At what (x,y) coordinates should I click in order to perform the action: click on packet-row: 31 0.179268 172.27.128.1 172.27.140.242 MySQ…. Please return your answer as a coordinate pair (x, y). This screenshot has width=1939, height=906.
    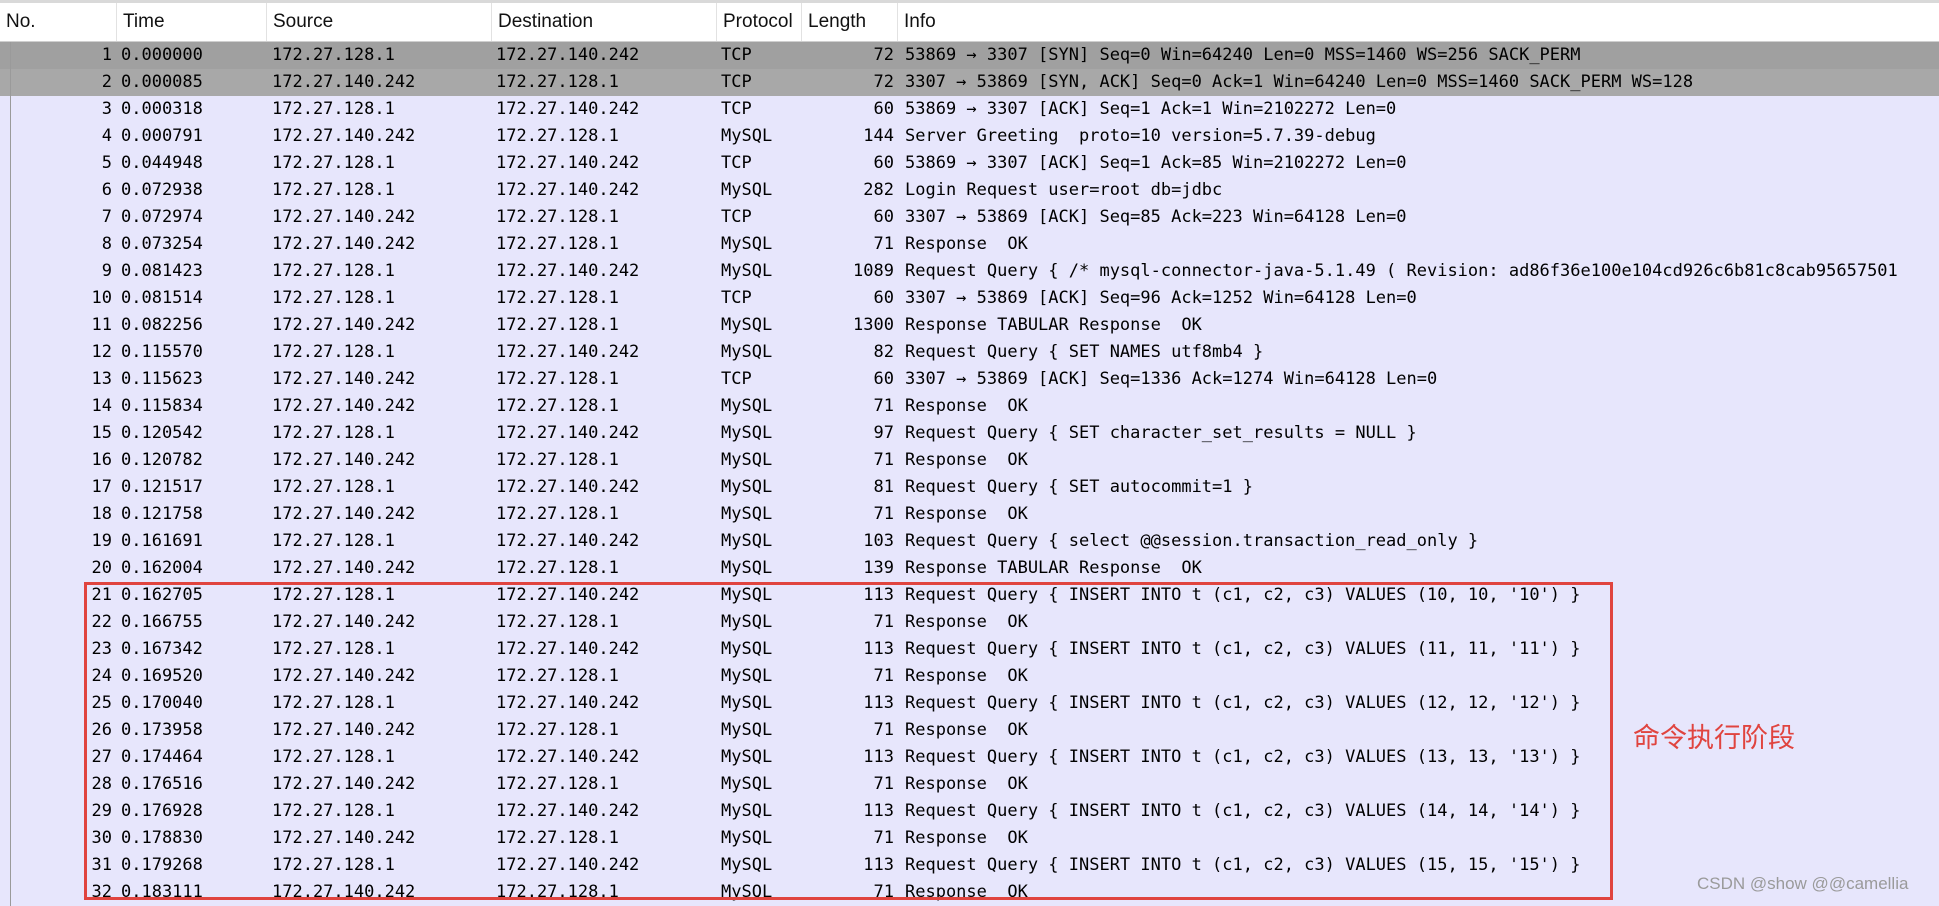
    Looking at the image, I should click on (969, 865).